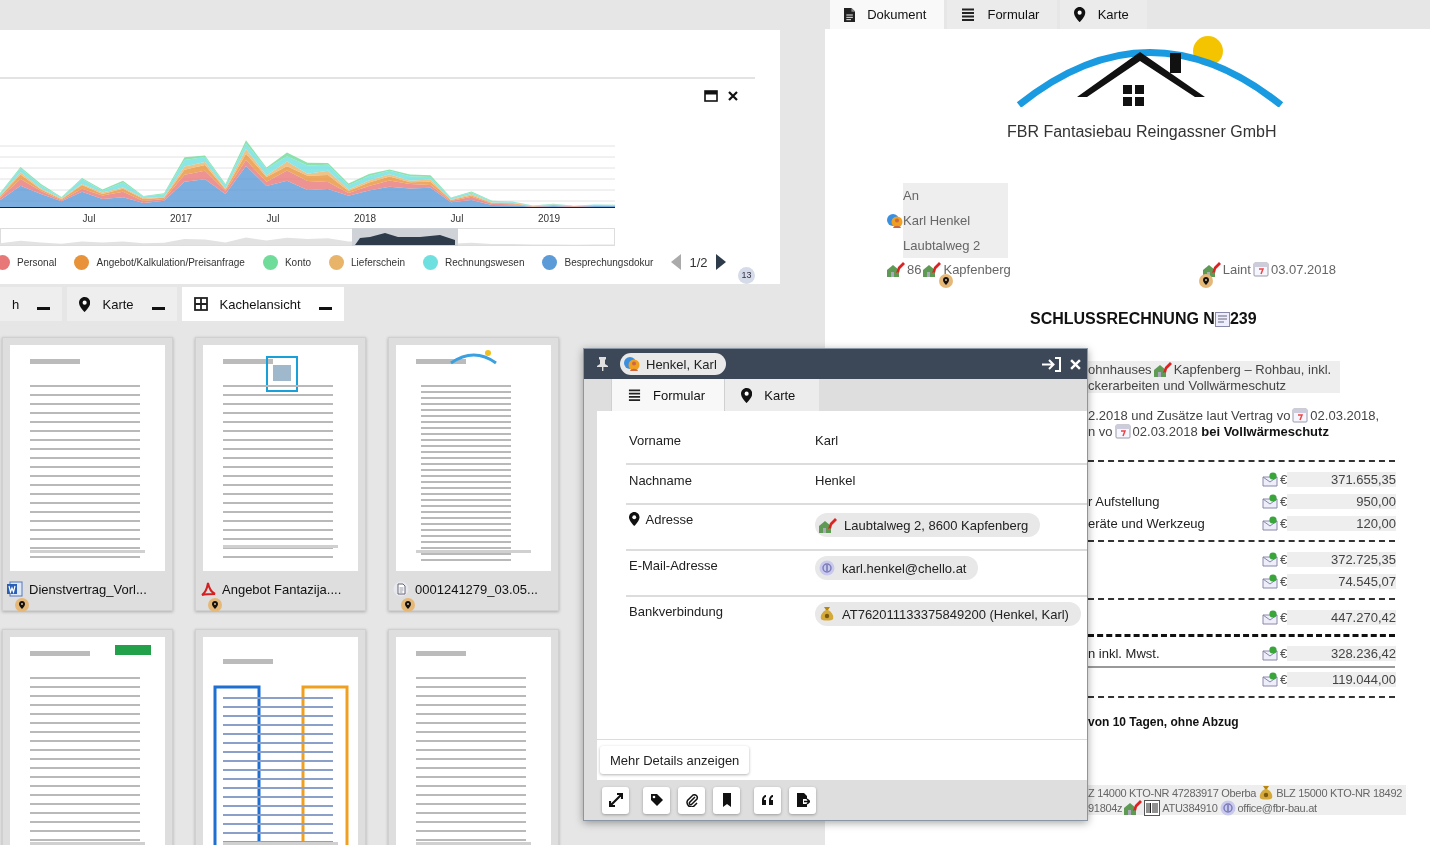  I want to click on document-text: n vo, so click(1100, 431).